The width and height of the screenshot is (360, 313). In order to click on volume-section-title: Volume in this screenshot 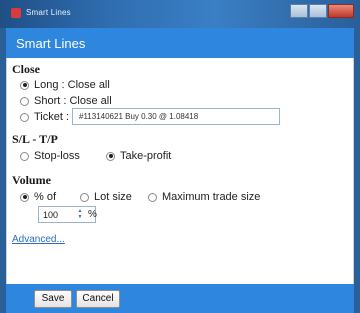, I will do `click(31, 180)`.